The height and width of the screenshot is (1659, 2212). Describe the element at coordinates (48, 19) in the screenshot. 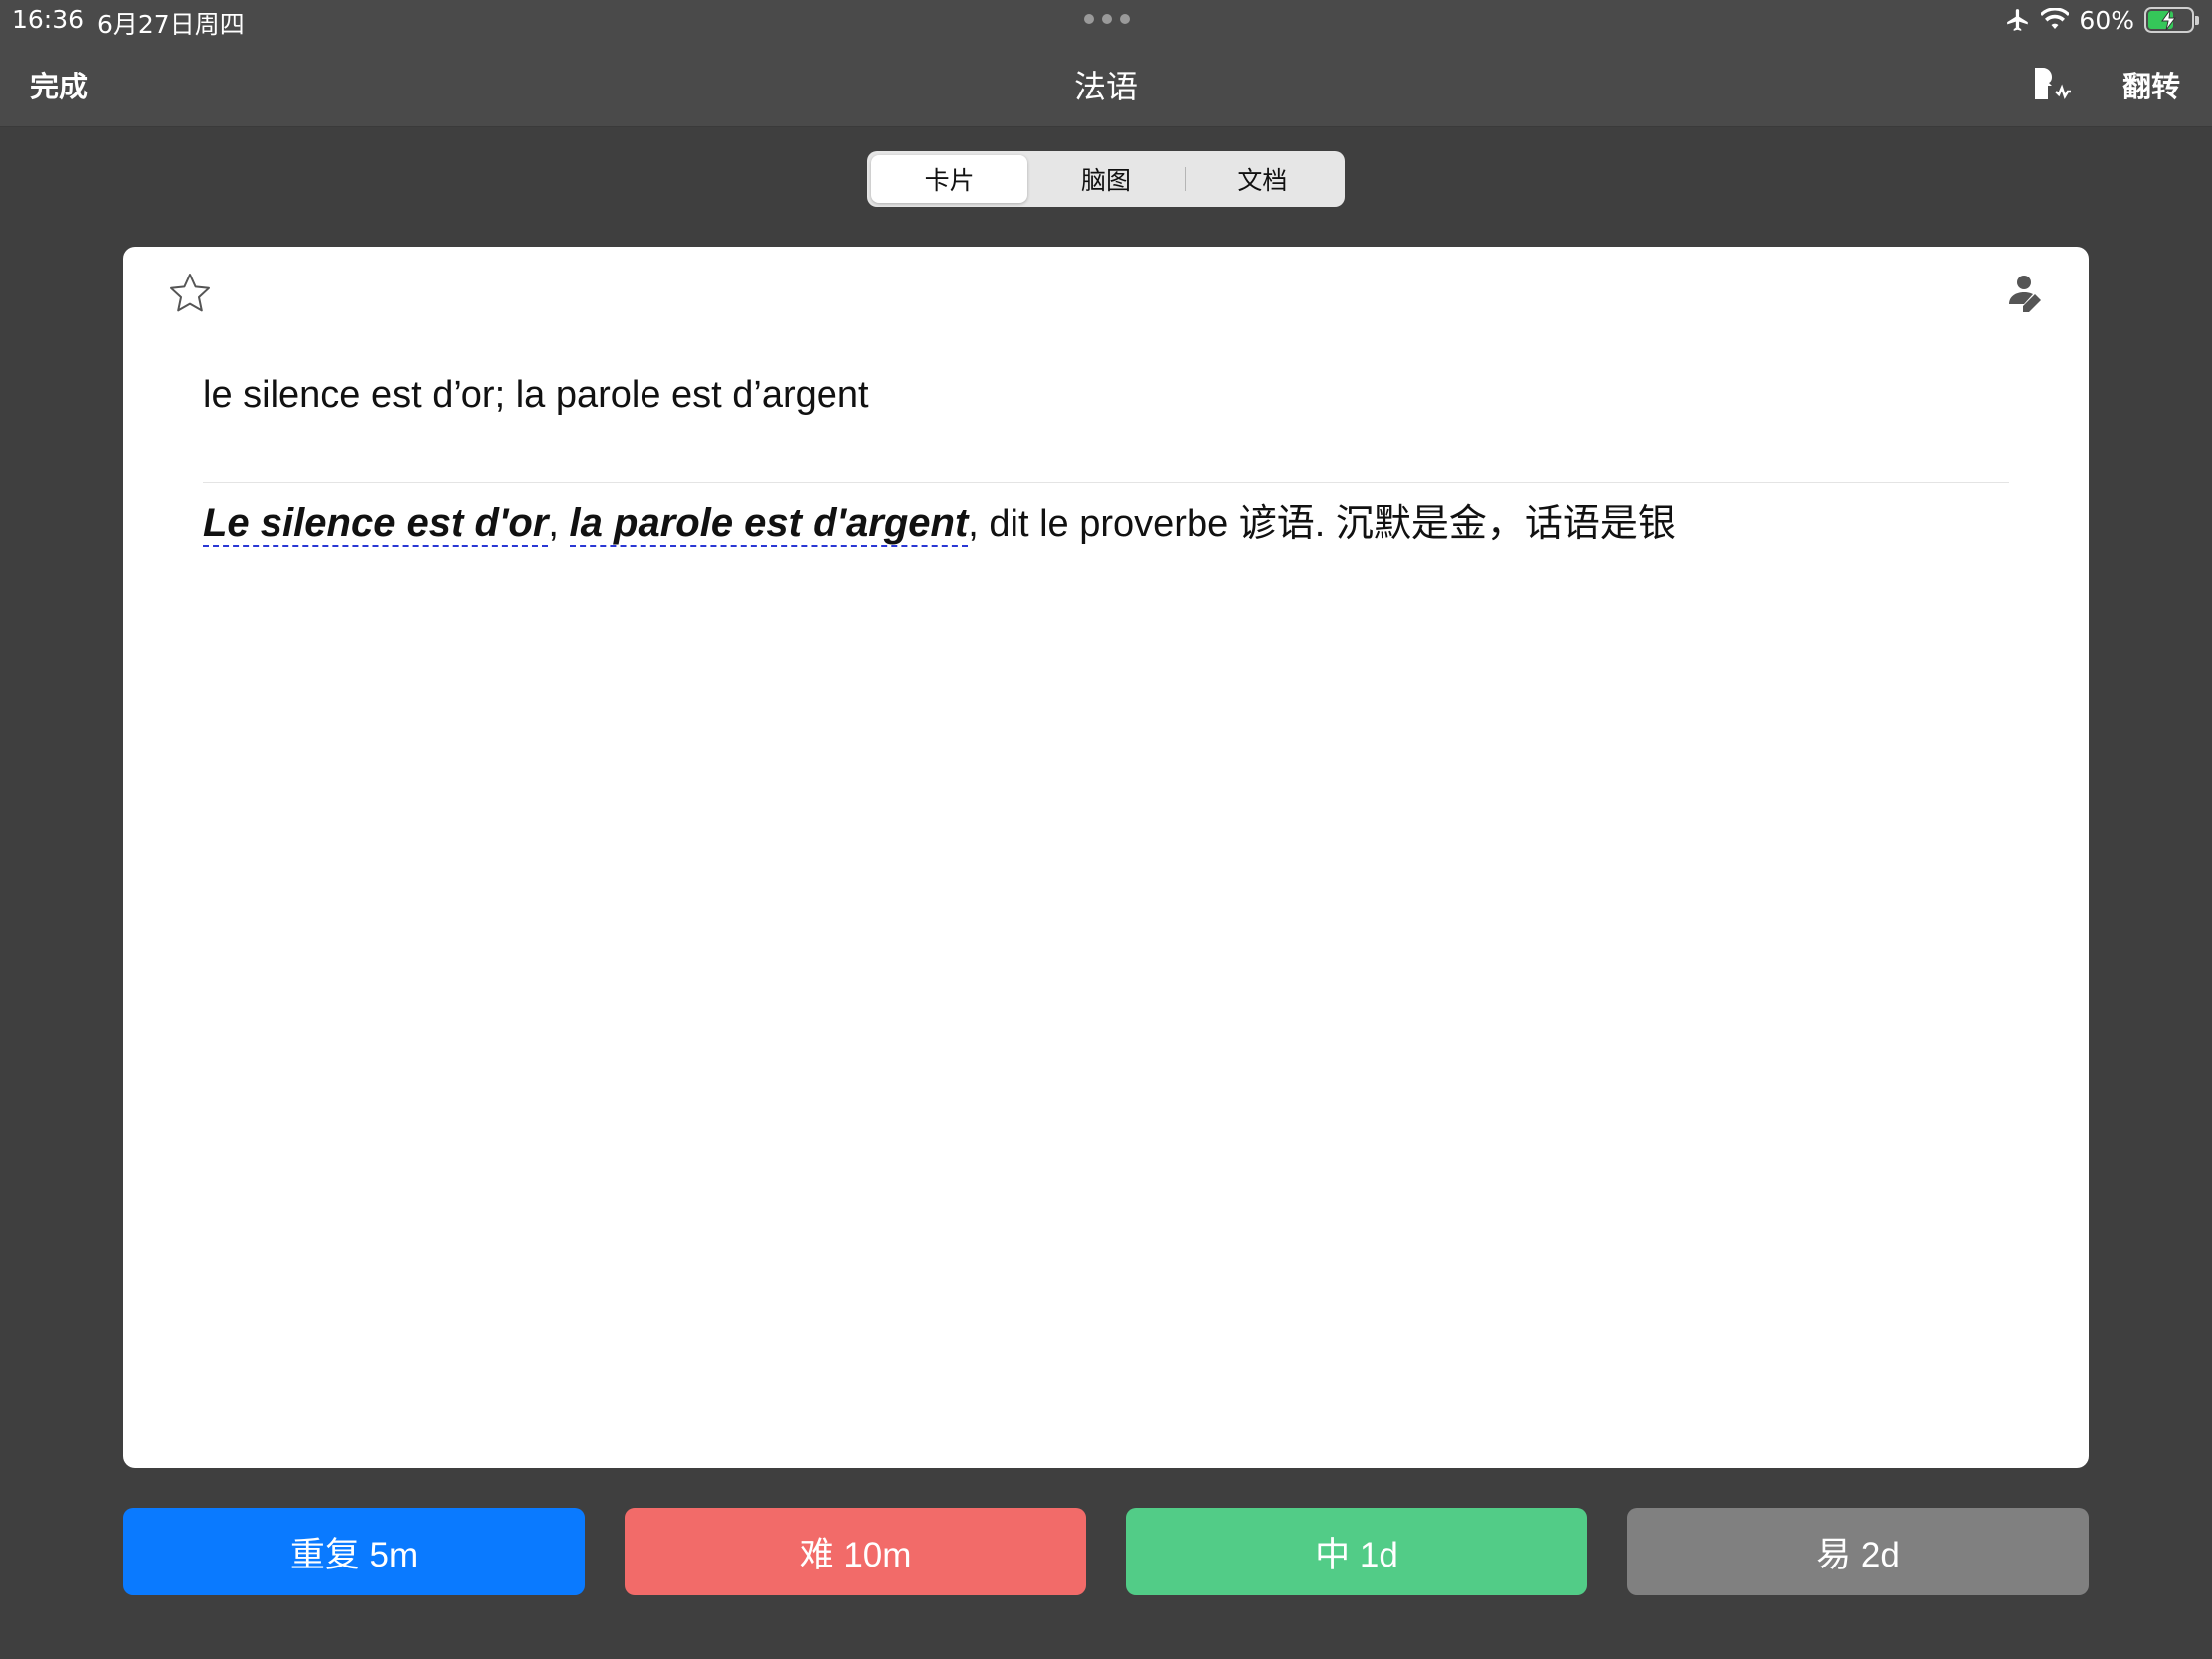

I see `status-time: 16:36` at that location.